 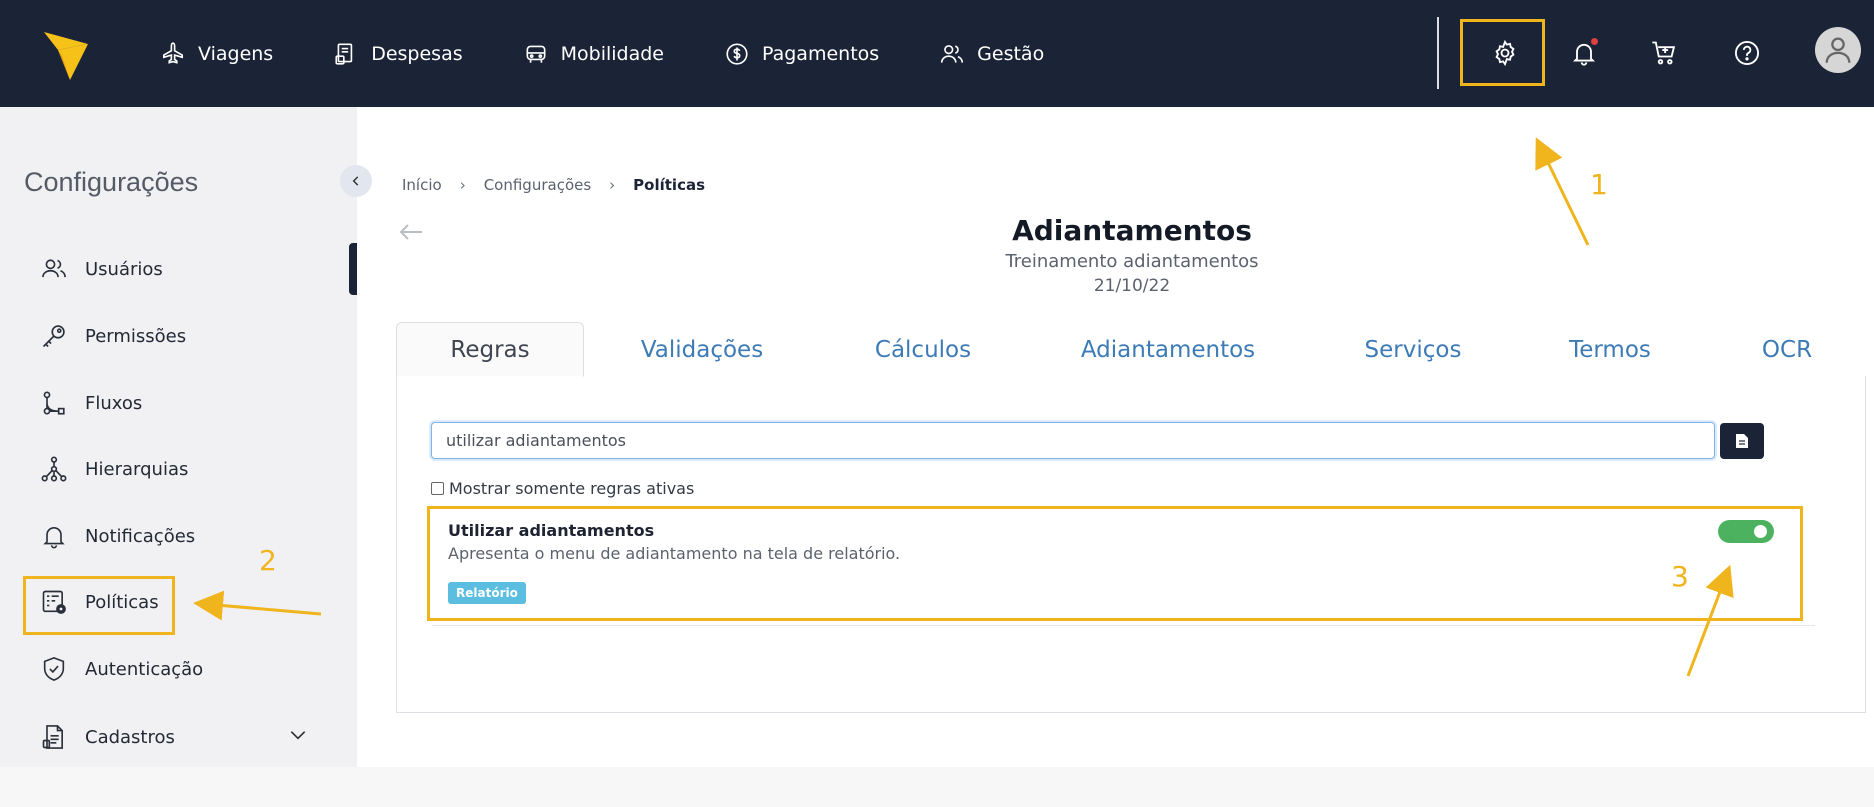 I want to click on help-icon, so click(x=1747, y=53).